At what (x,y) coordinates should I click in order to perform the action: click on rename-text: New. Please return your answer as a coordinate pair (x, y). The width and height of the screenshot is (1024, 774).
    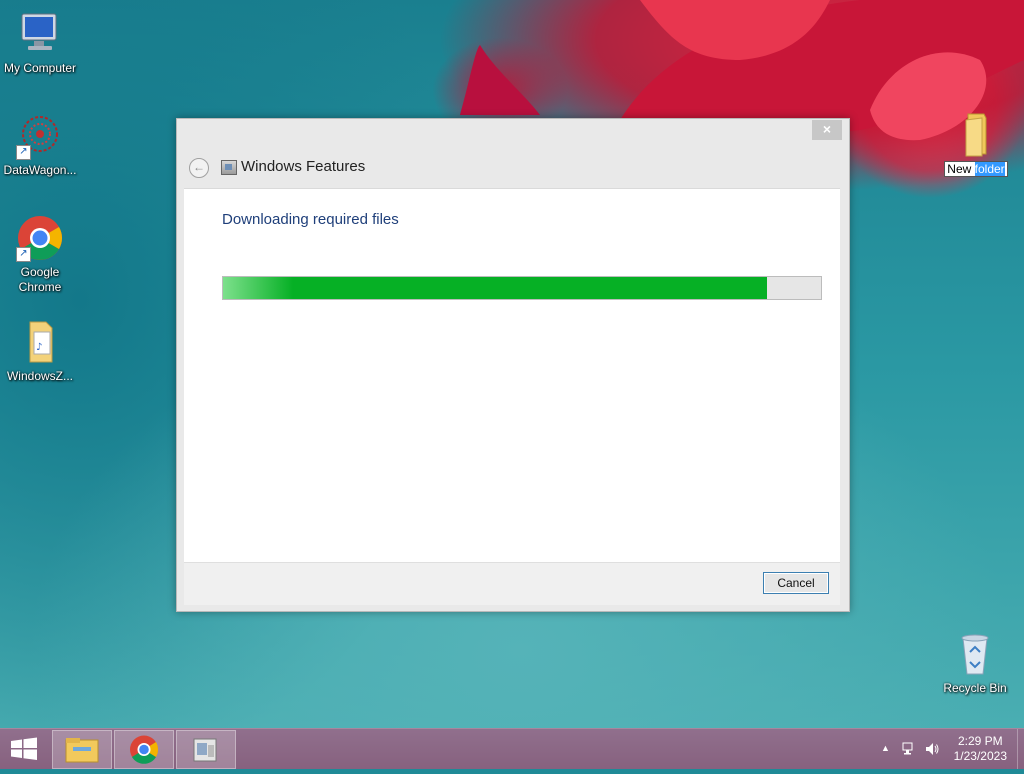
    Looking at the image, I should click on (959, 169).